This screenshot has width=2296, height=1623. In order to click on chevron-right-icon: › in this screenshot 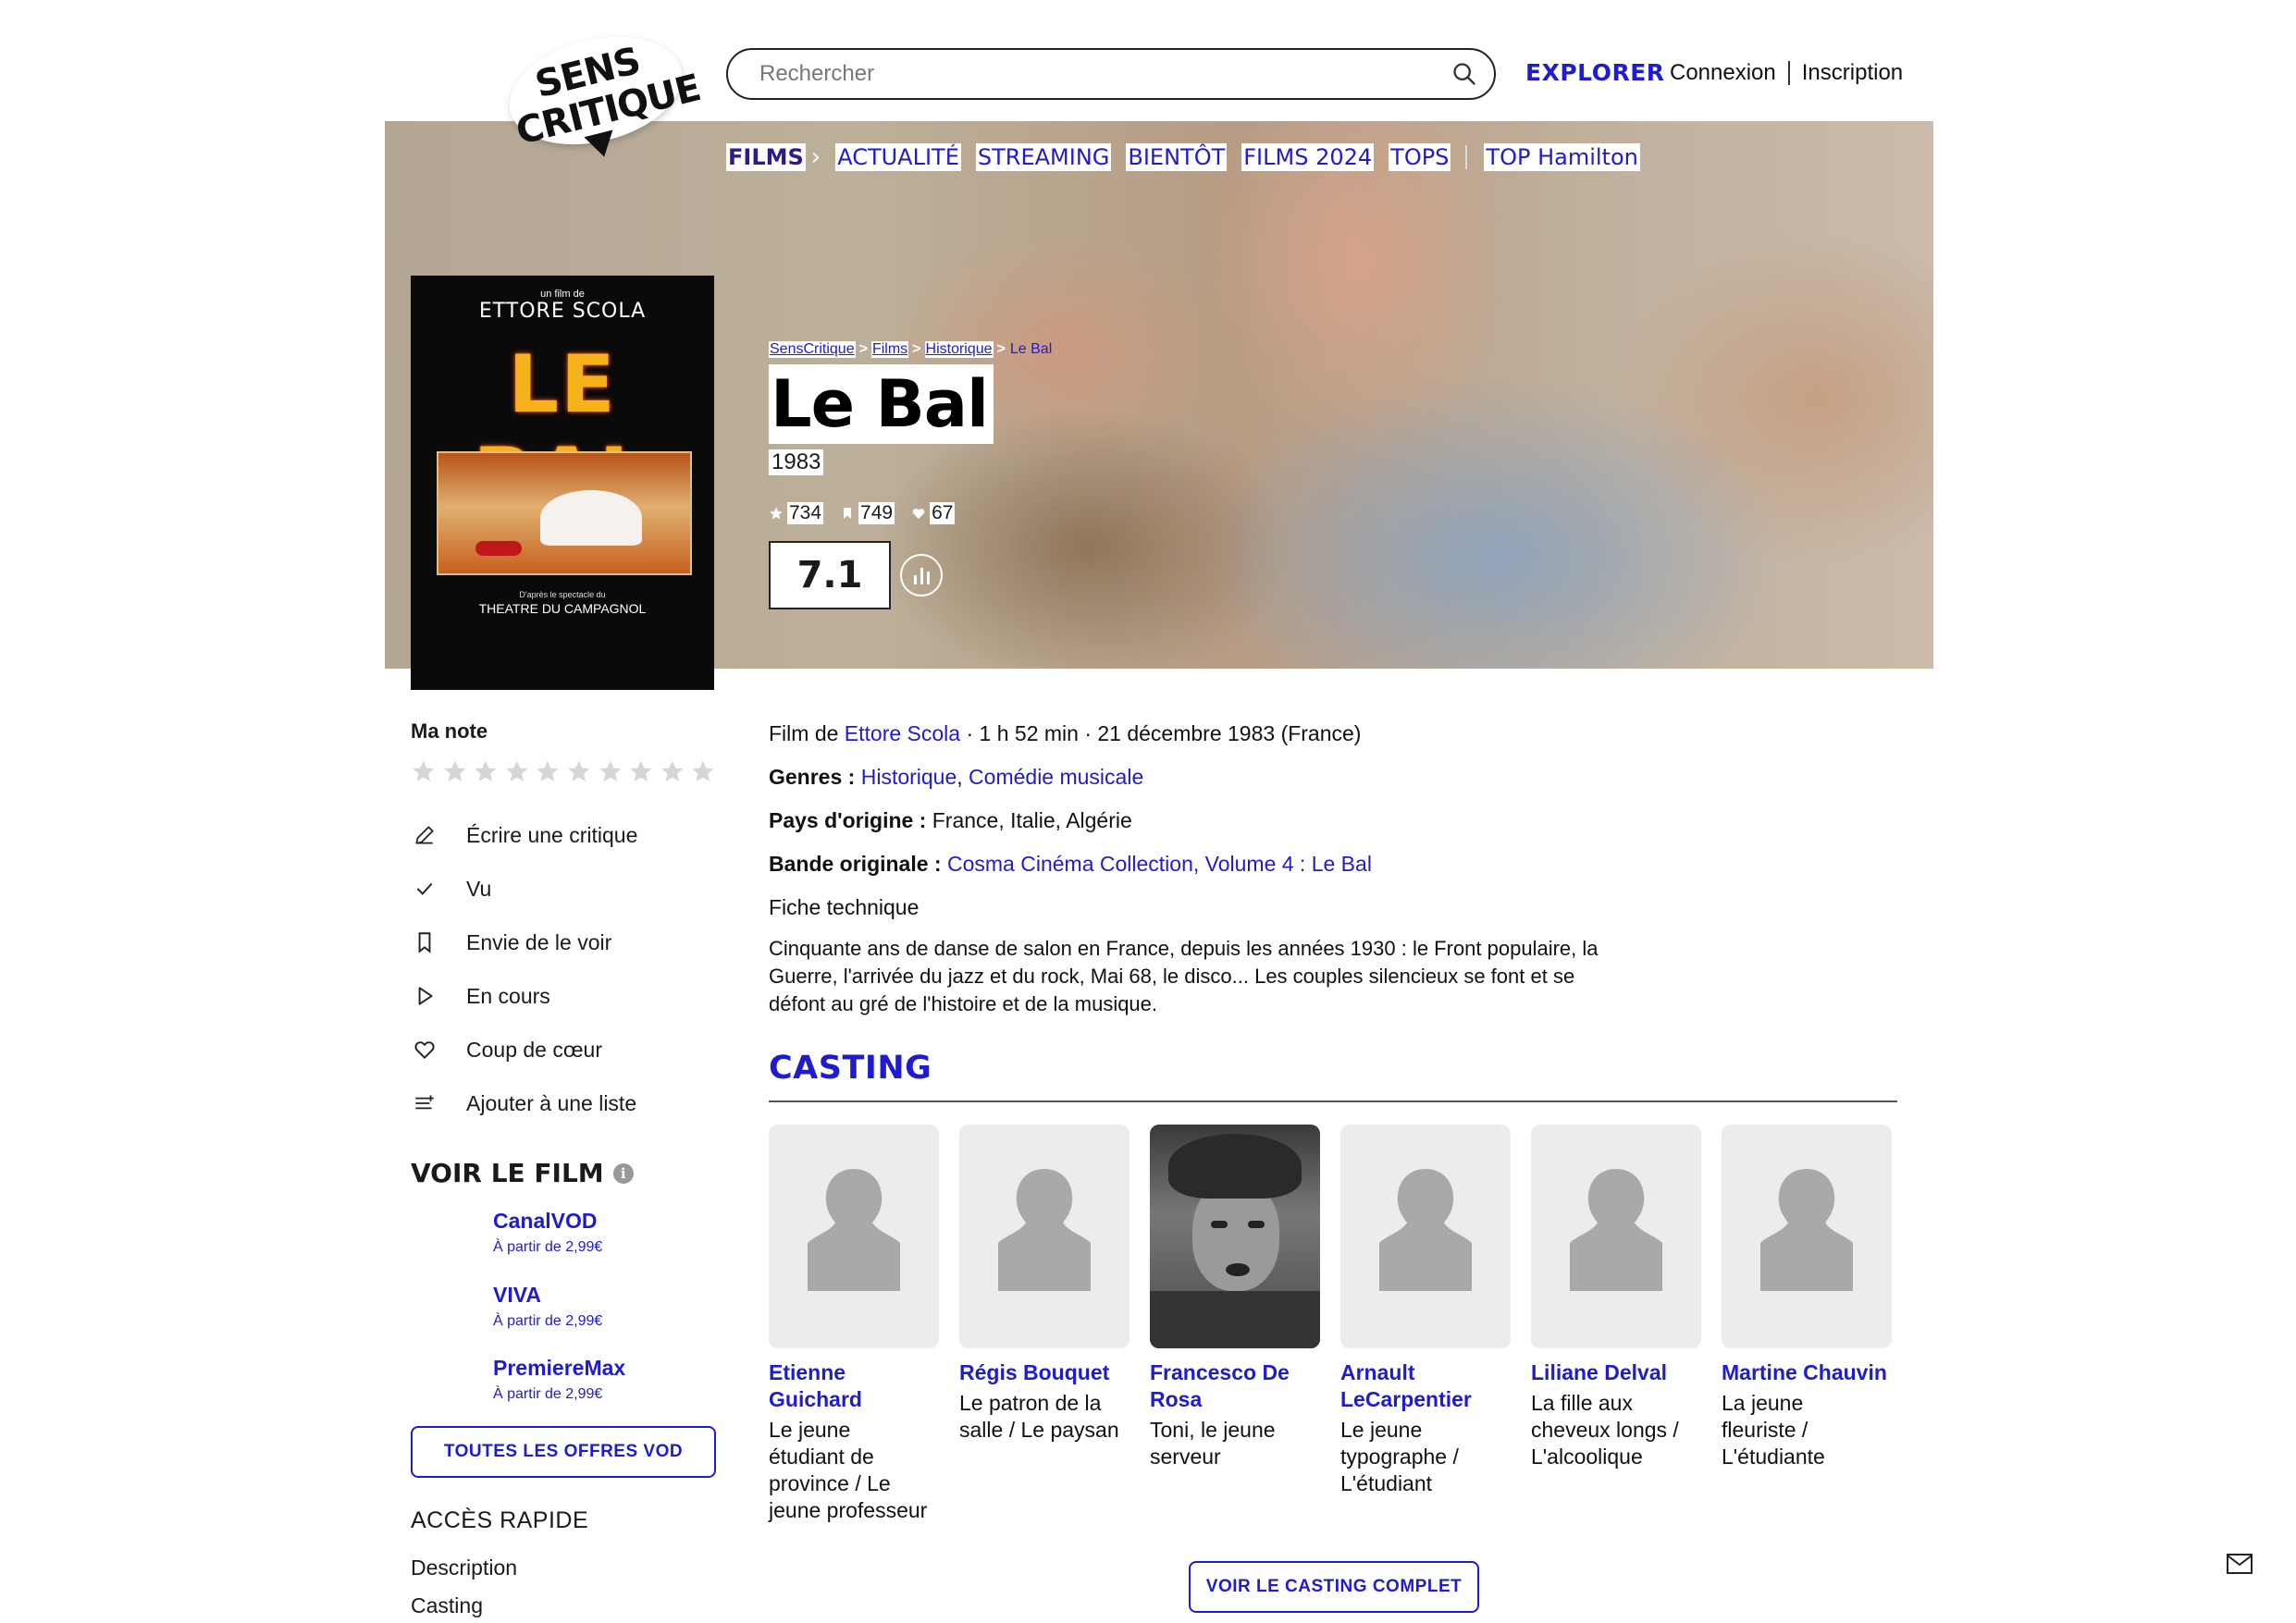, I will do `click(815, 157)`.